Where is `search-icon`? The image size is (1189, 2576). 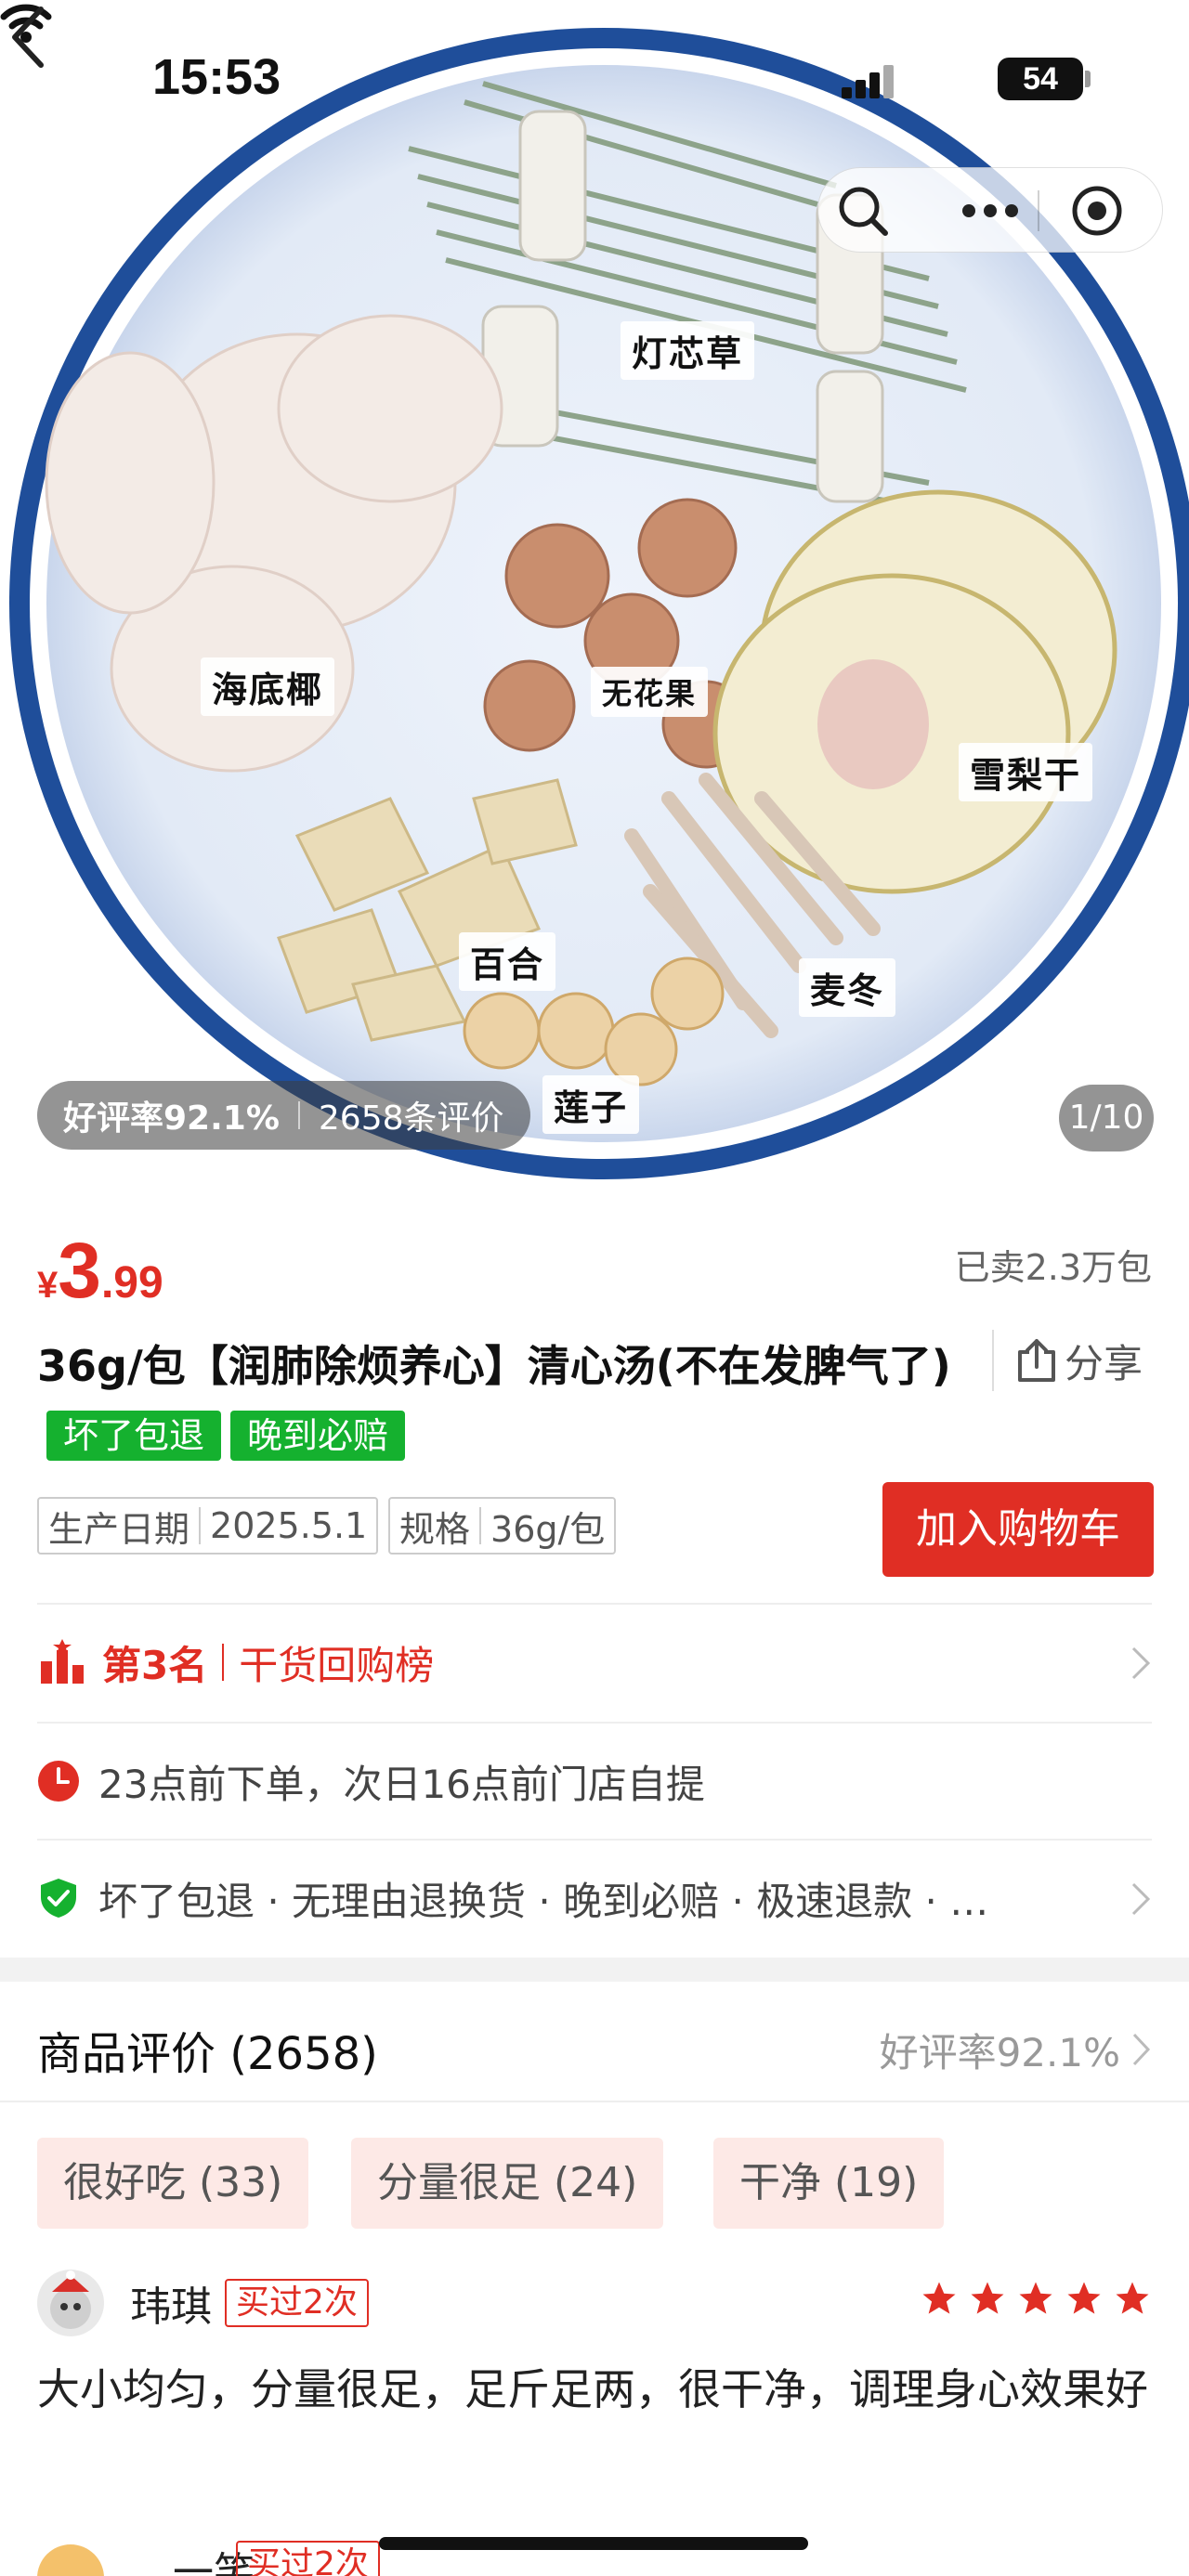
search-icon is located at coordinates (863, 211).